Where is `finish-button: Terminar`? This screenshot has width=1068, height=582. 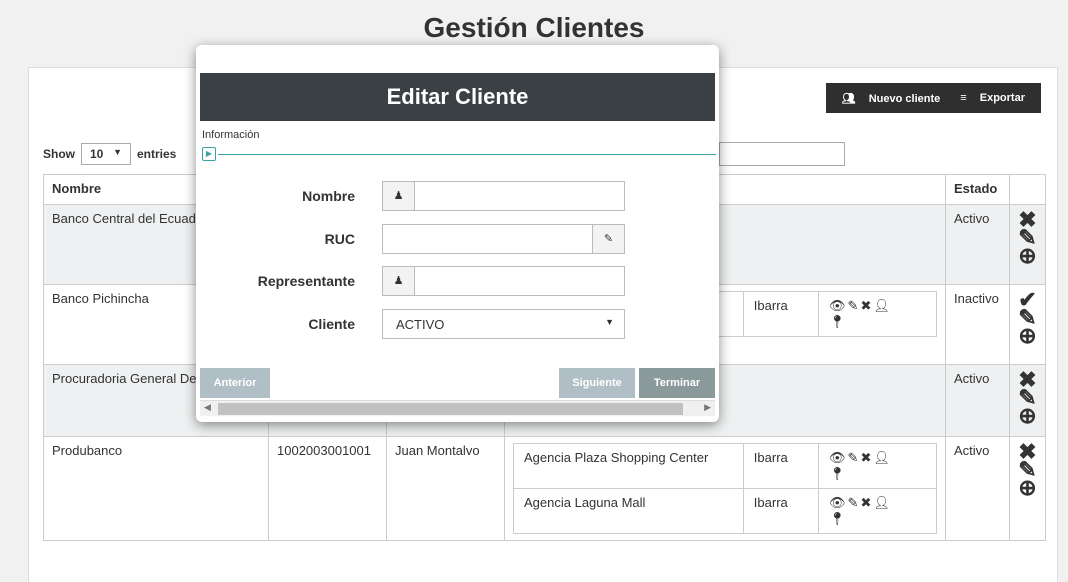
finish-button: Terminar is located at coordinates (677, 383).